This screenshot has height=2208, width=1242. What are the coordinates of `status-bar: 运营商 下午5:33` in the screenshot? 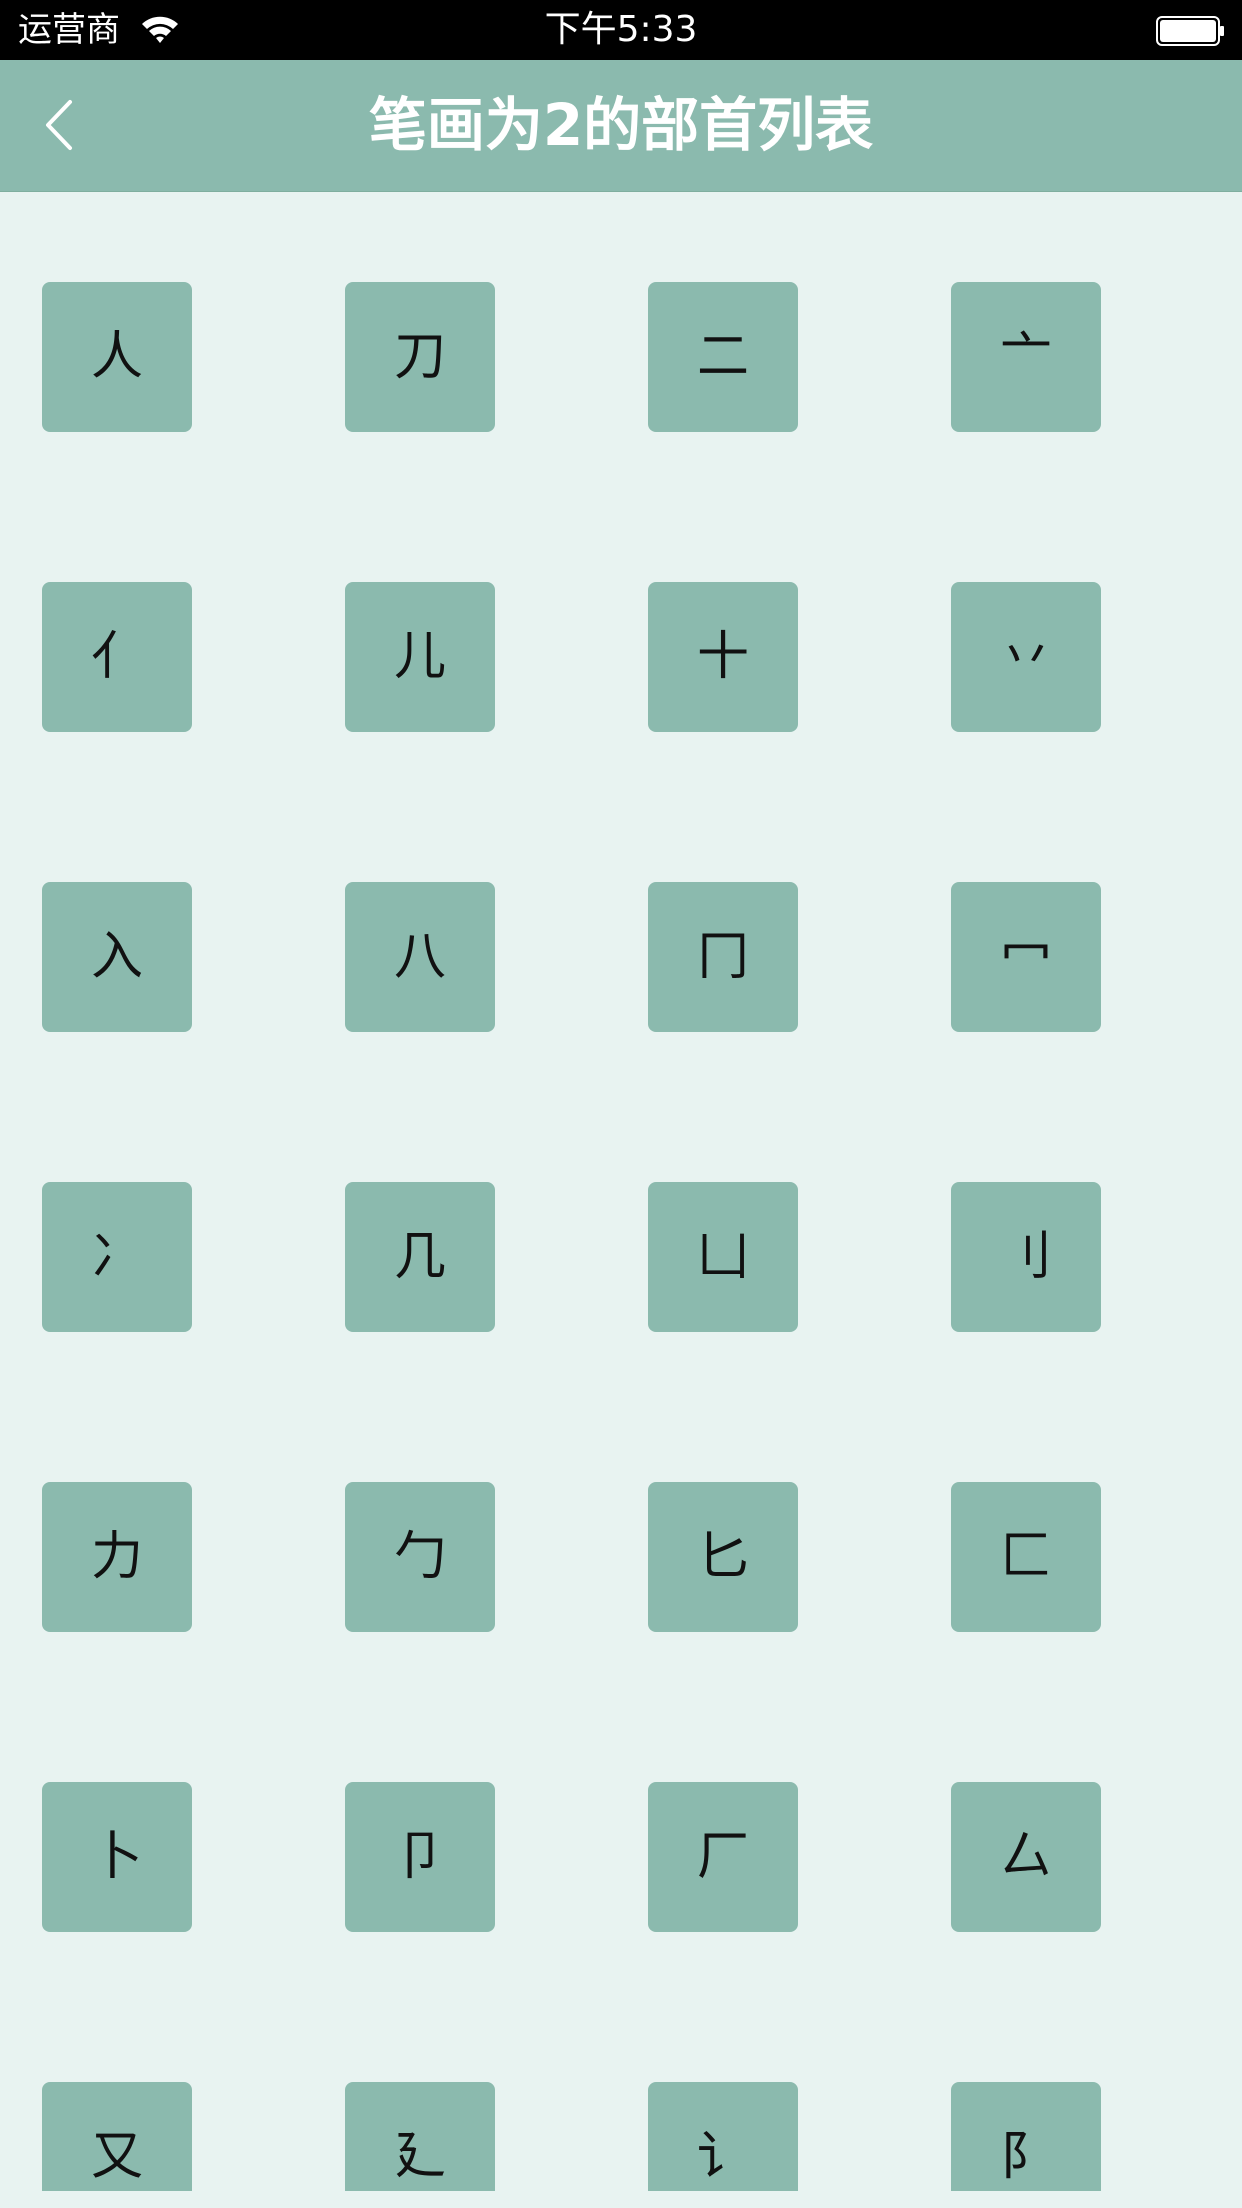 It's located at (621, 30).